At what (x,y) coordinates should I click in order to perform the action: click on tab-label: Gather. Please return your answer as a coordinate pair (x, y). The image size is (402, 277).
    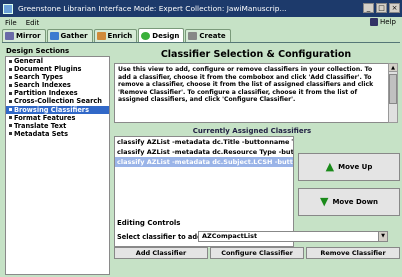
    Looking at the image, I should click on (74, 36).